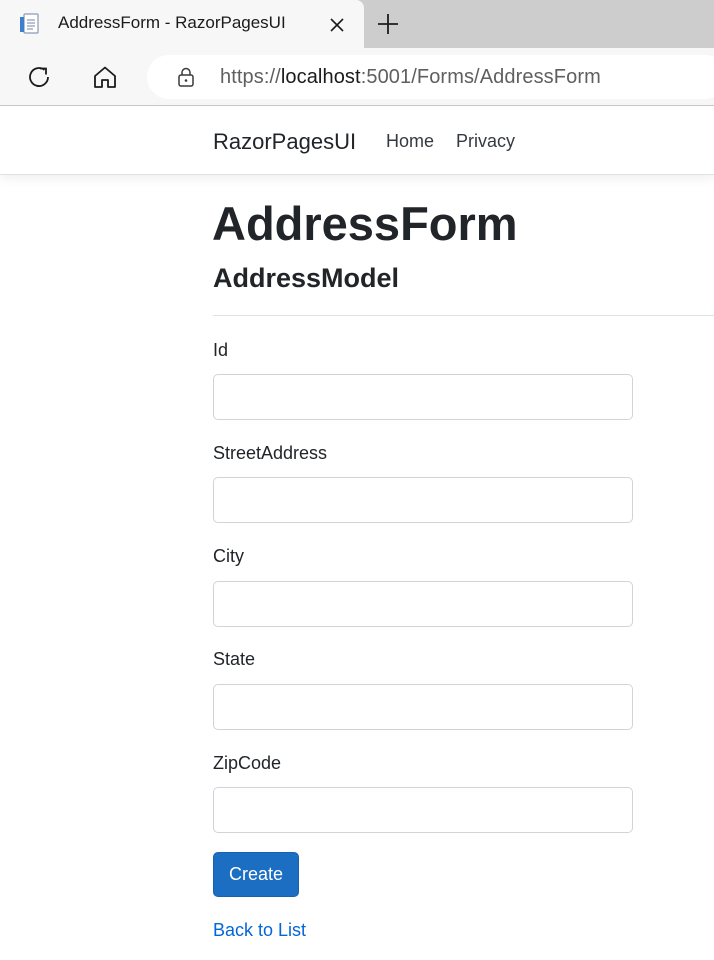 The width and height of the screenshot is (714, 960). I want to click on site-navbar: RazorPagesUI Home Privacy, so click(357, 141).